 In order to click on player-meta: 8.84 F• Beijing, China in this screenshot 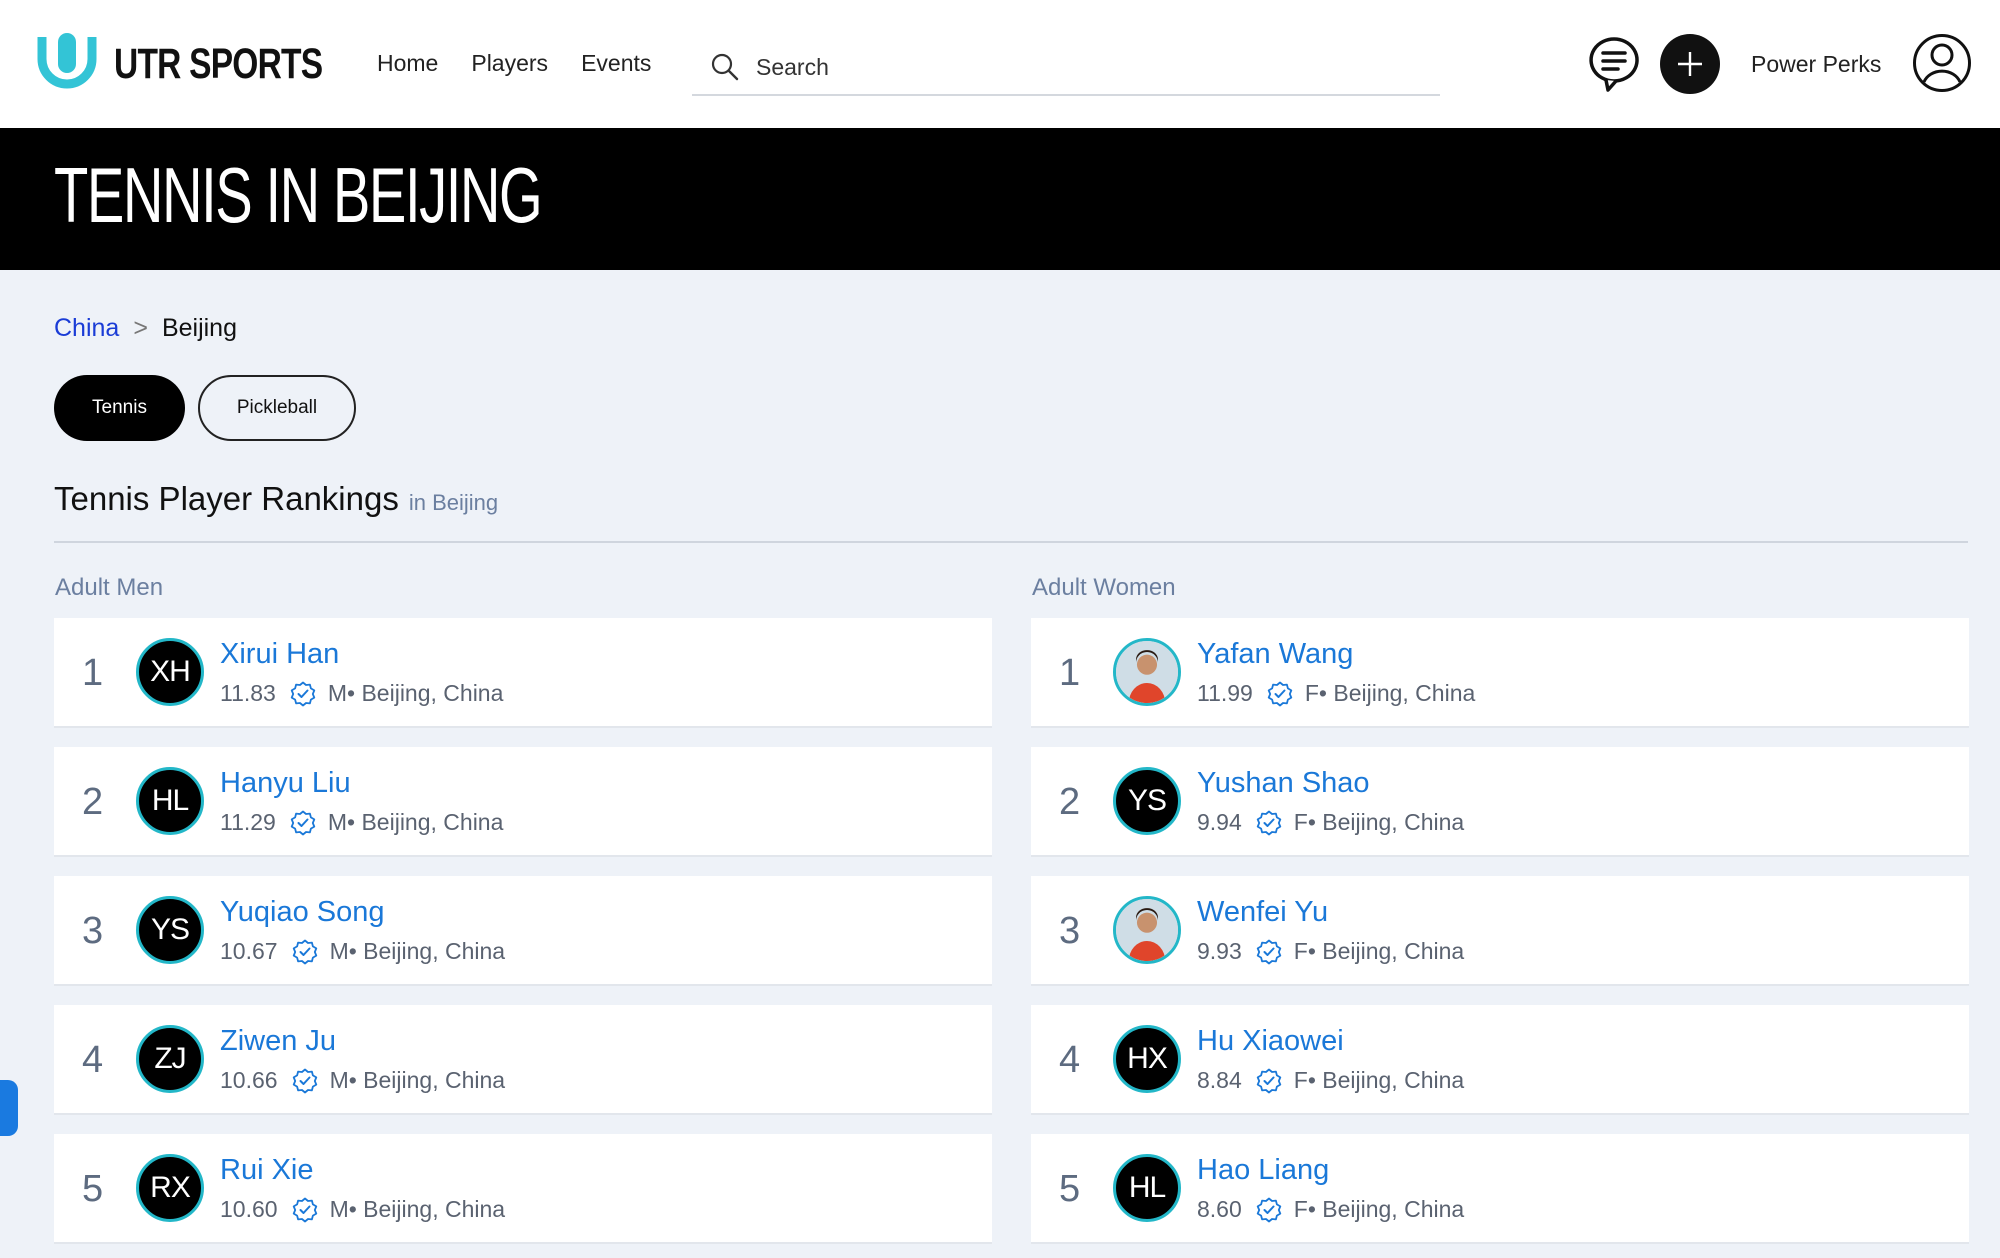, I will do `click(1330, 1080)`.